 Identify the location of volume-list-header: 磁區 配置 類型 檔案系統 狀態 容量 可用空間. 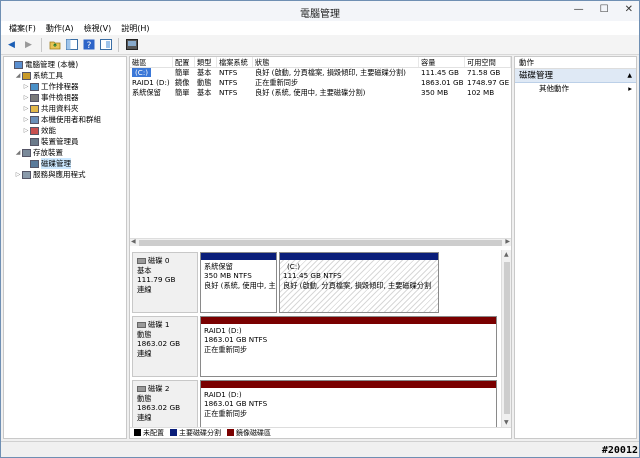
(320, 62).